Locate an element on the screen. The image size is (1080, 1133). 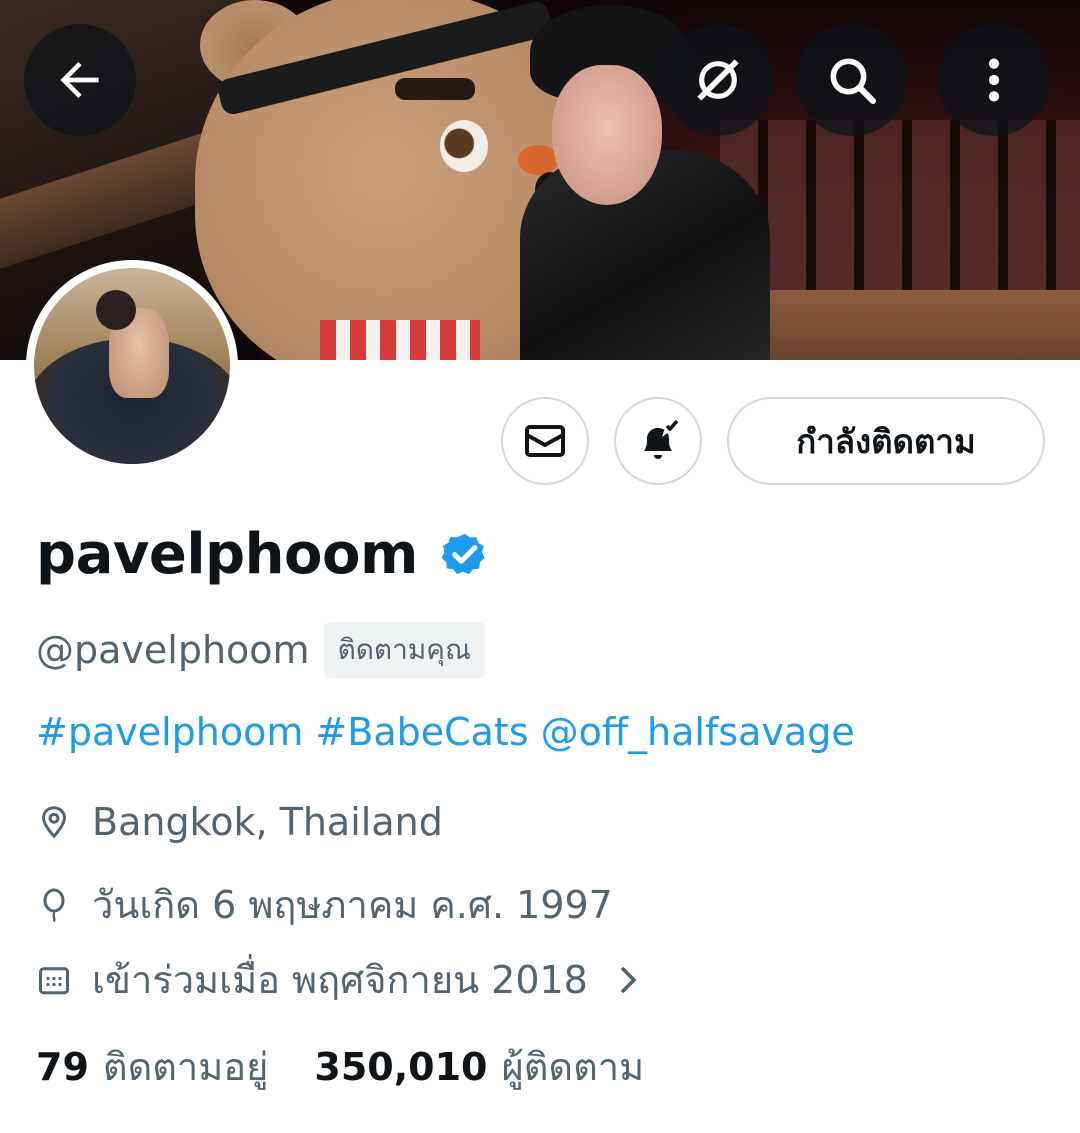
more-vertical-icon is located at coordinates (994, 80).